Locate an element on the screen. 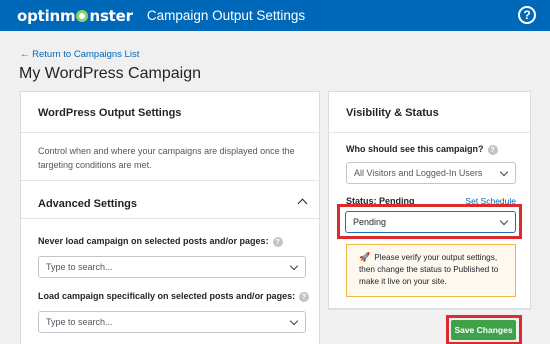 This screenshot has width=550, height=344. help-icon: ? is located at coordinates (527, 15).